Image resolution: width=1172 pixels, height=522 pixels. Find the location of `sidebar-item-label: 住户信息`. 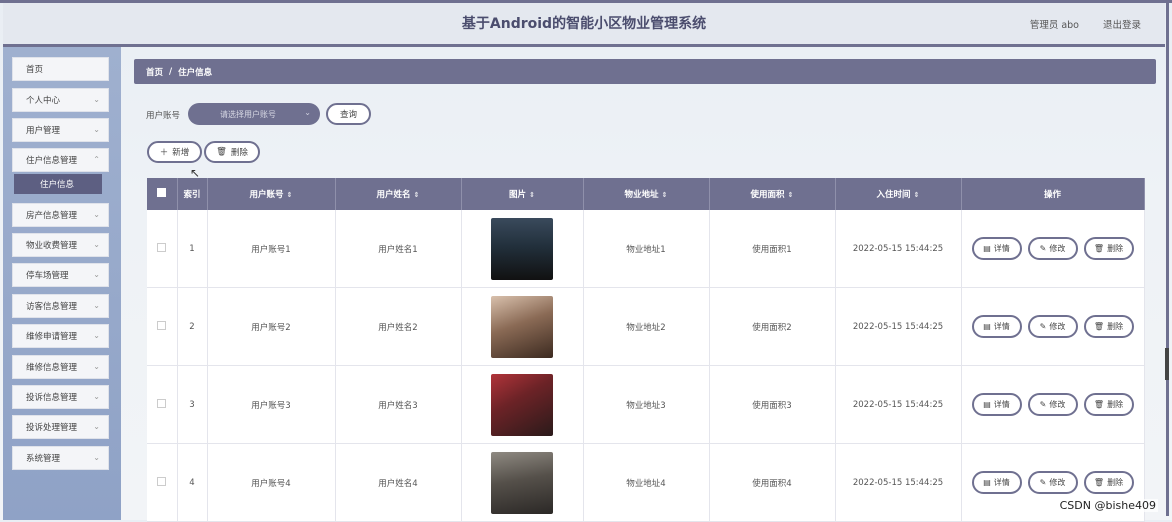

sidebar-item-label: 住户信息 is located at coordinates (57, 185).